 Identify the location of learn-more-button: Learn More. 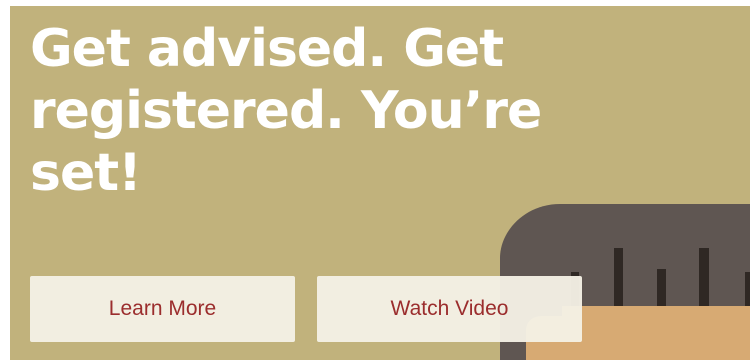
(162, 309).